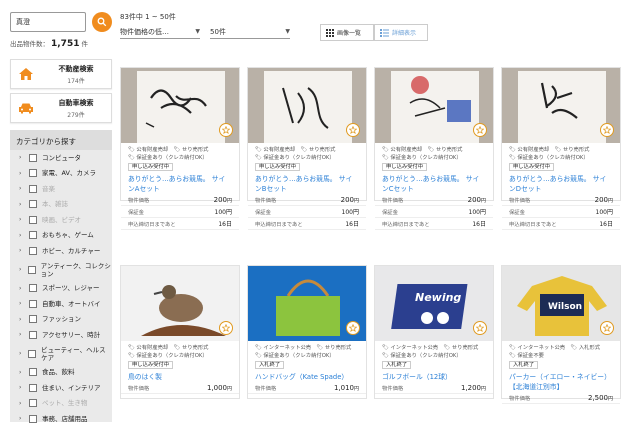 Image resolution: width=640 pixels, height=427 pixels. I want to click on car-count: 279件, so click(76, 115).